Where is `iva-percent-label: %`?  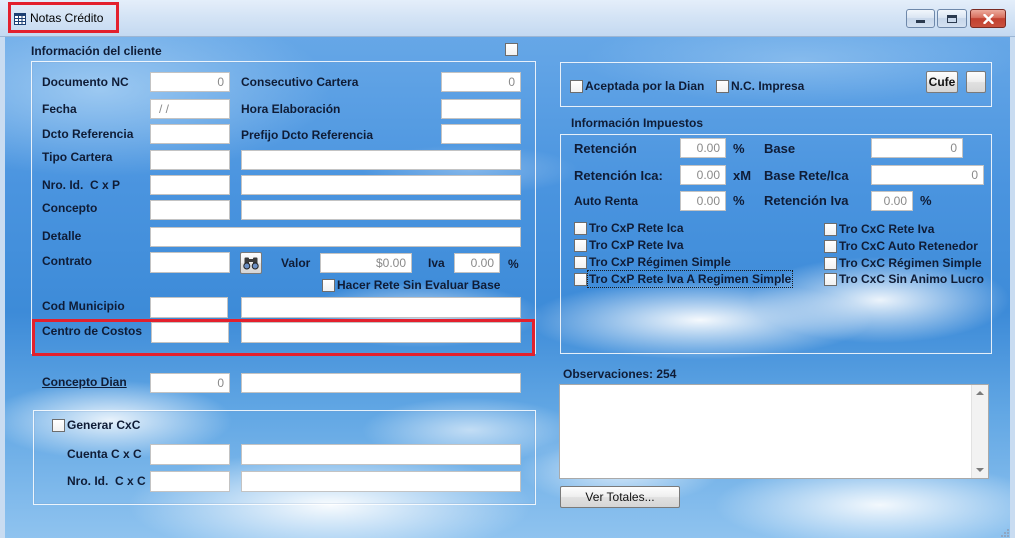
iva-percent-label: % is located at coordinates (513, 264).